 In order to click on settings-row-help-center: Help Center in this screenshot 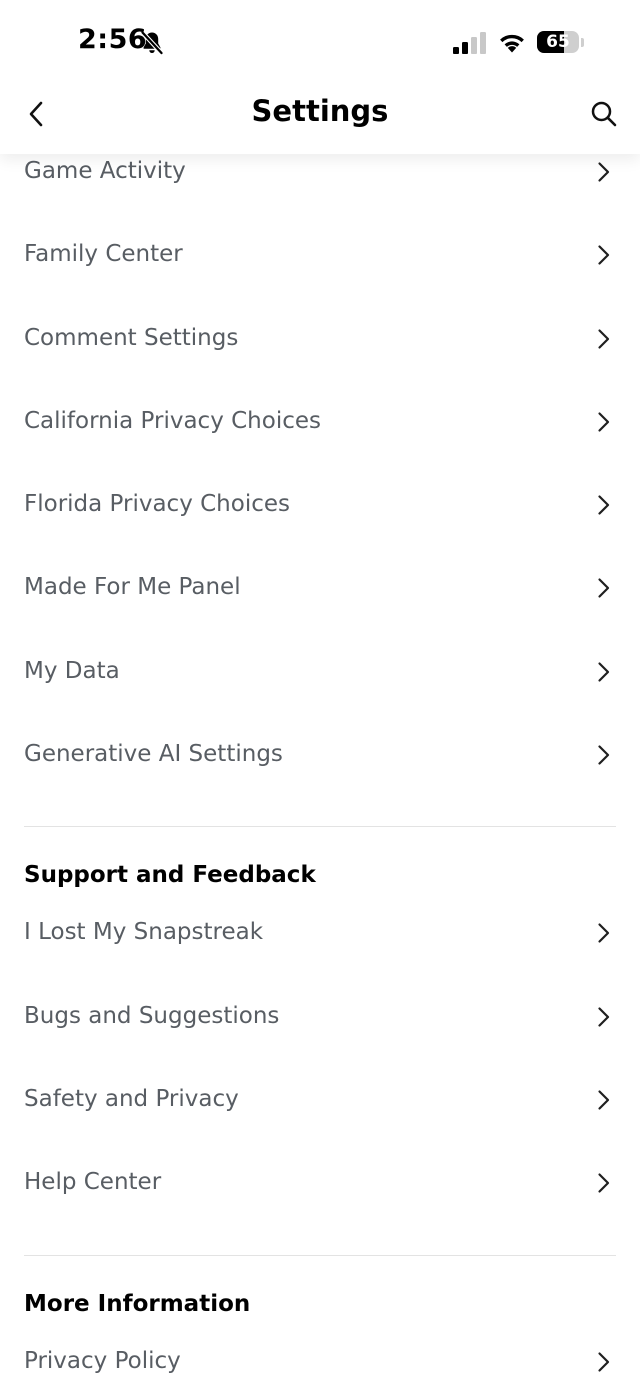, I will do `click(320, 1182)`.